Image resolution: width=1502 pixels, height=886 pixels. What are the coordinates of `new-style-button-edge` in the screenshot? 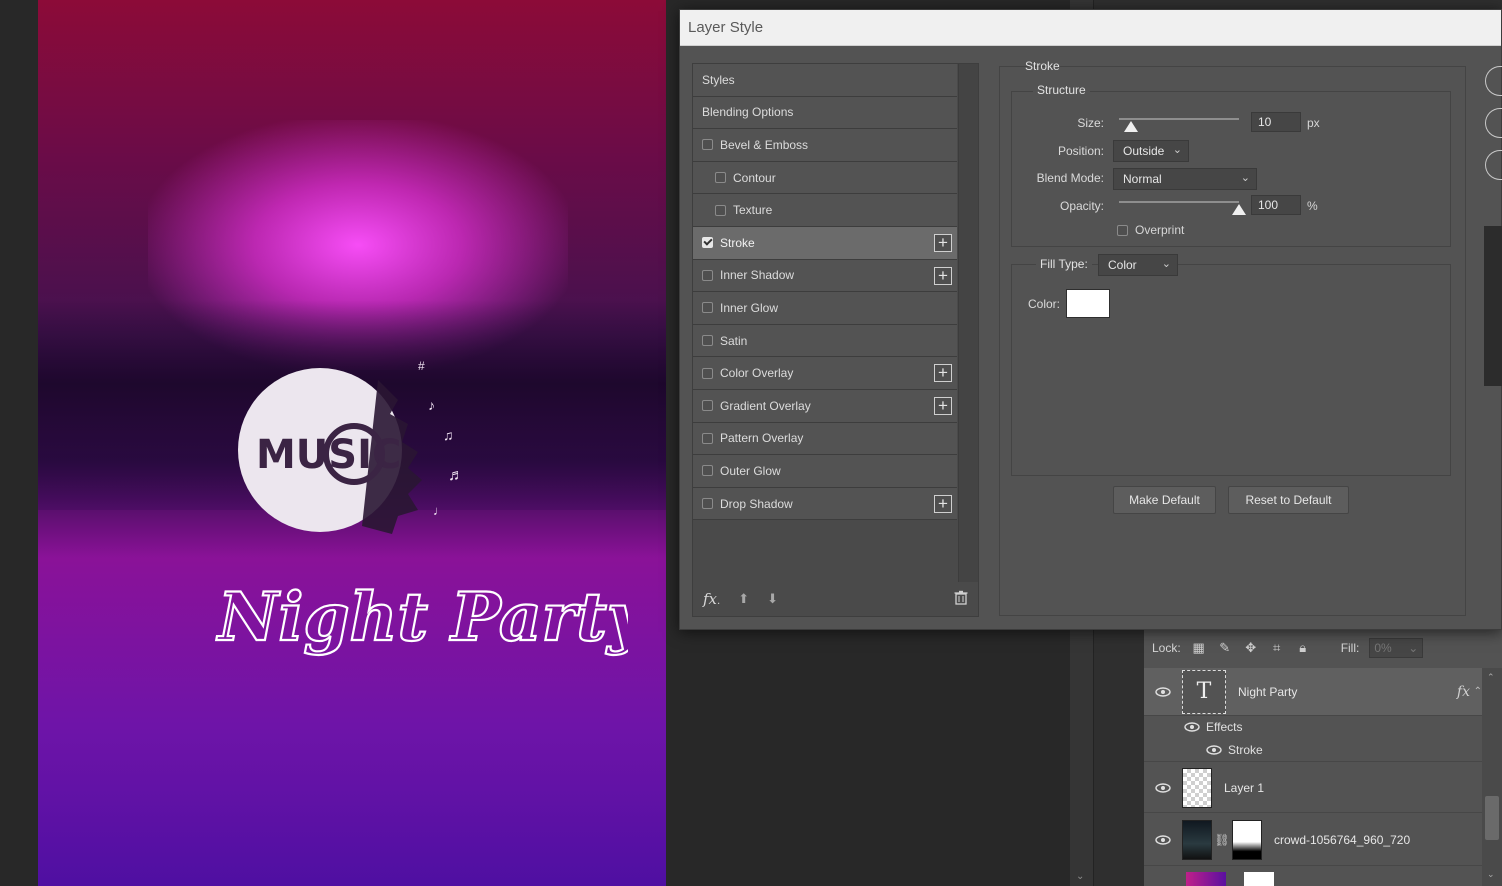 It's located at (1493, 165).